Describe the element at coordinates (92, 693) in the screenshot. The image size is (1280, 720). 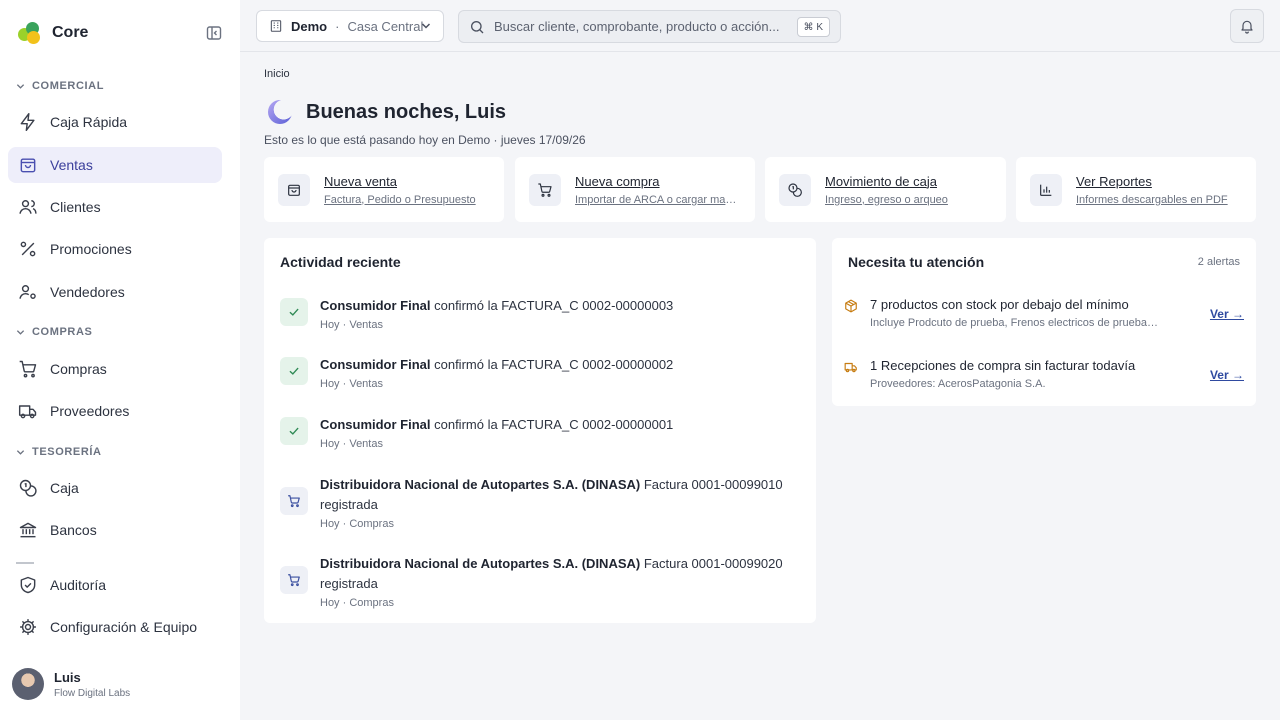
I see `user-org: Flow Digital Labs` at that location.